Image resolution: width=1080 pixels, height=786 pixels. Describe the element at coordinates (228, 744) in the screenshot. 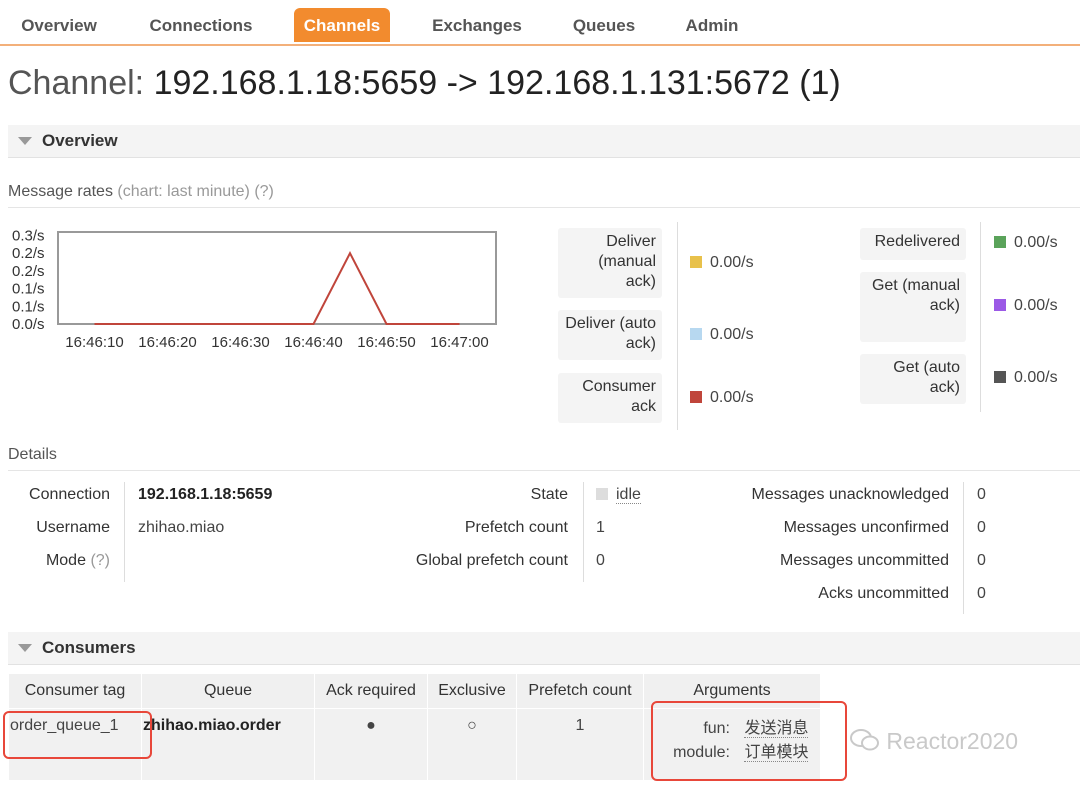

I see `queue-link: zhihao.miao.order` at that location.